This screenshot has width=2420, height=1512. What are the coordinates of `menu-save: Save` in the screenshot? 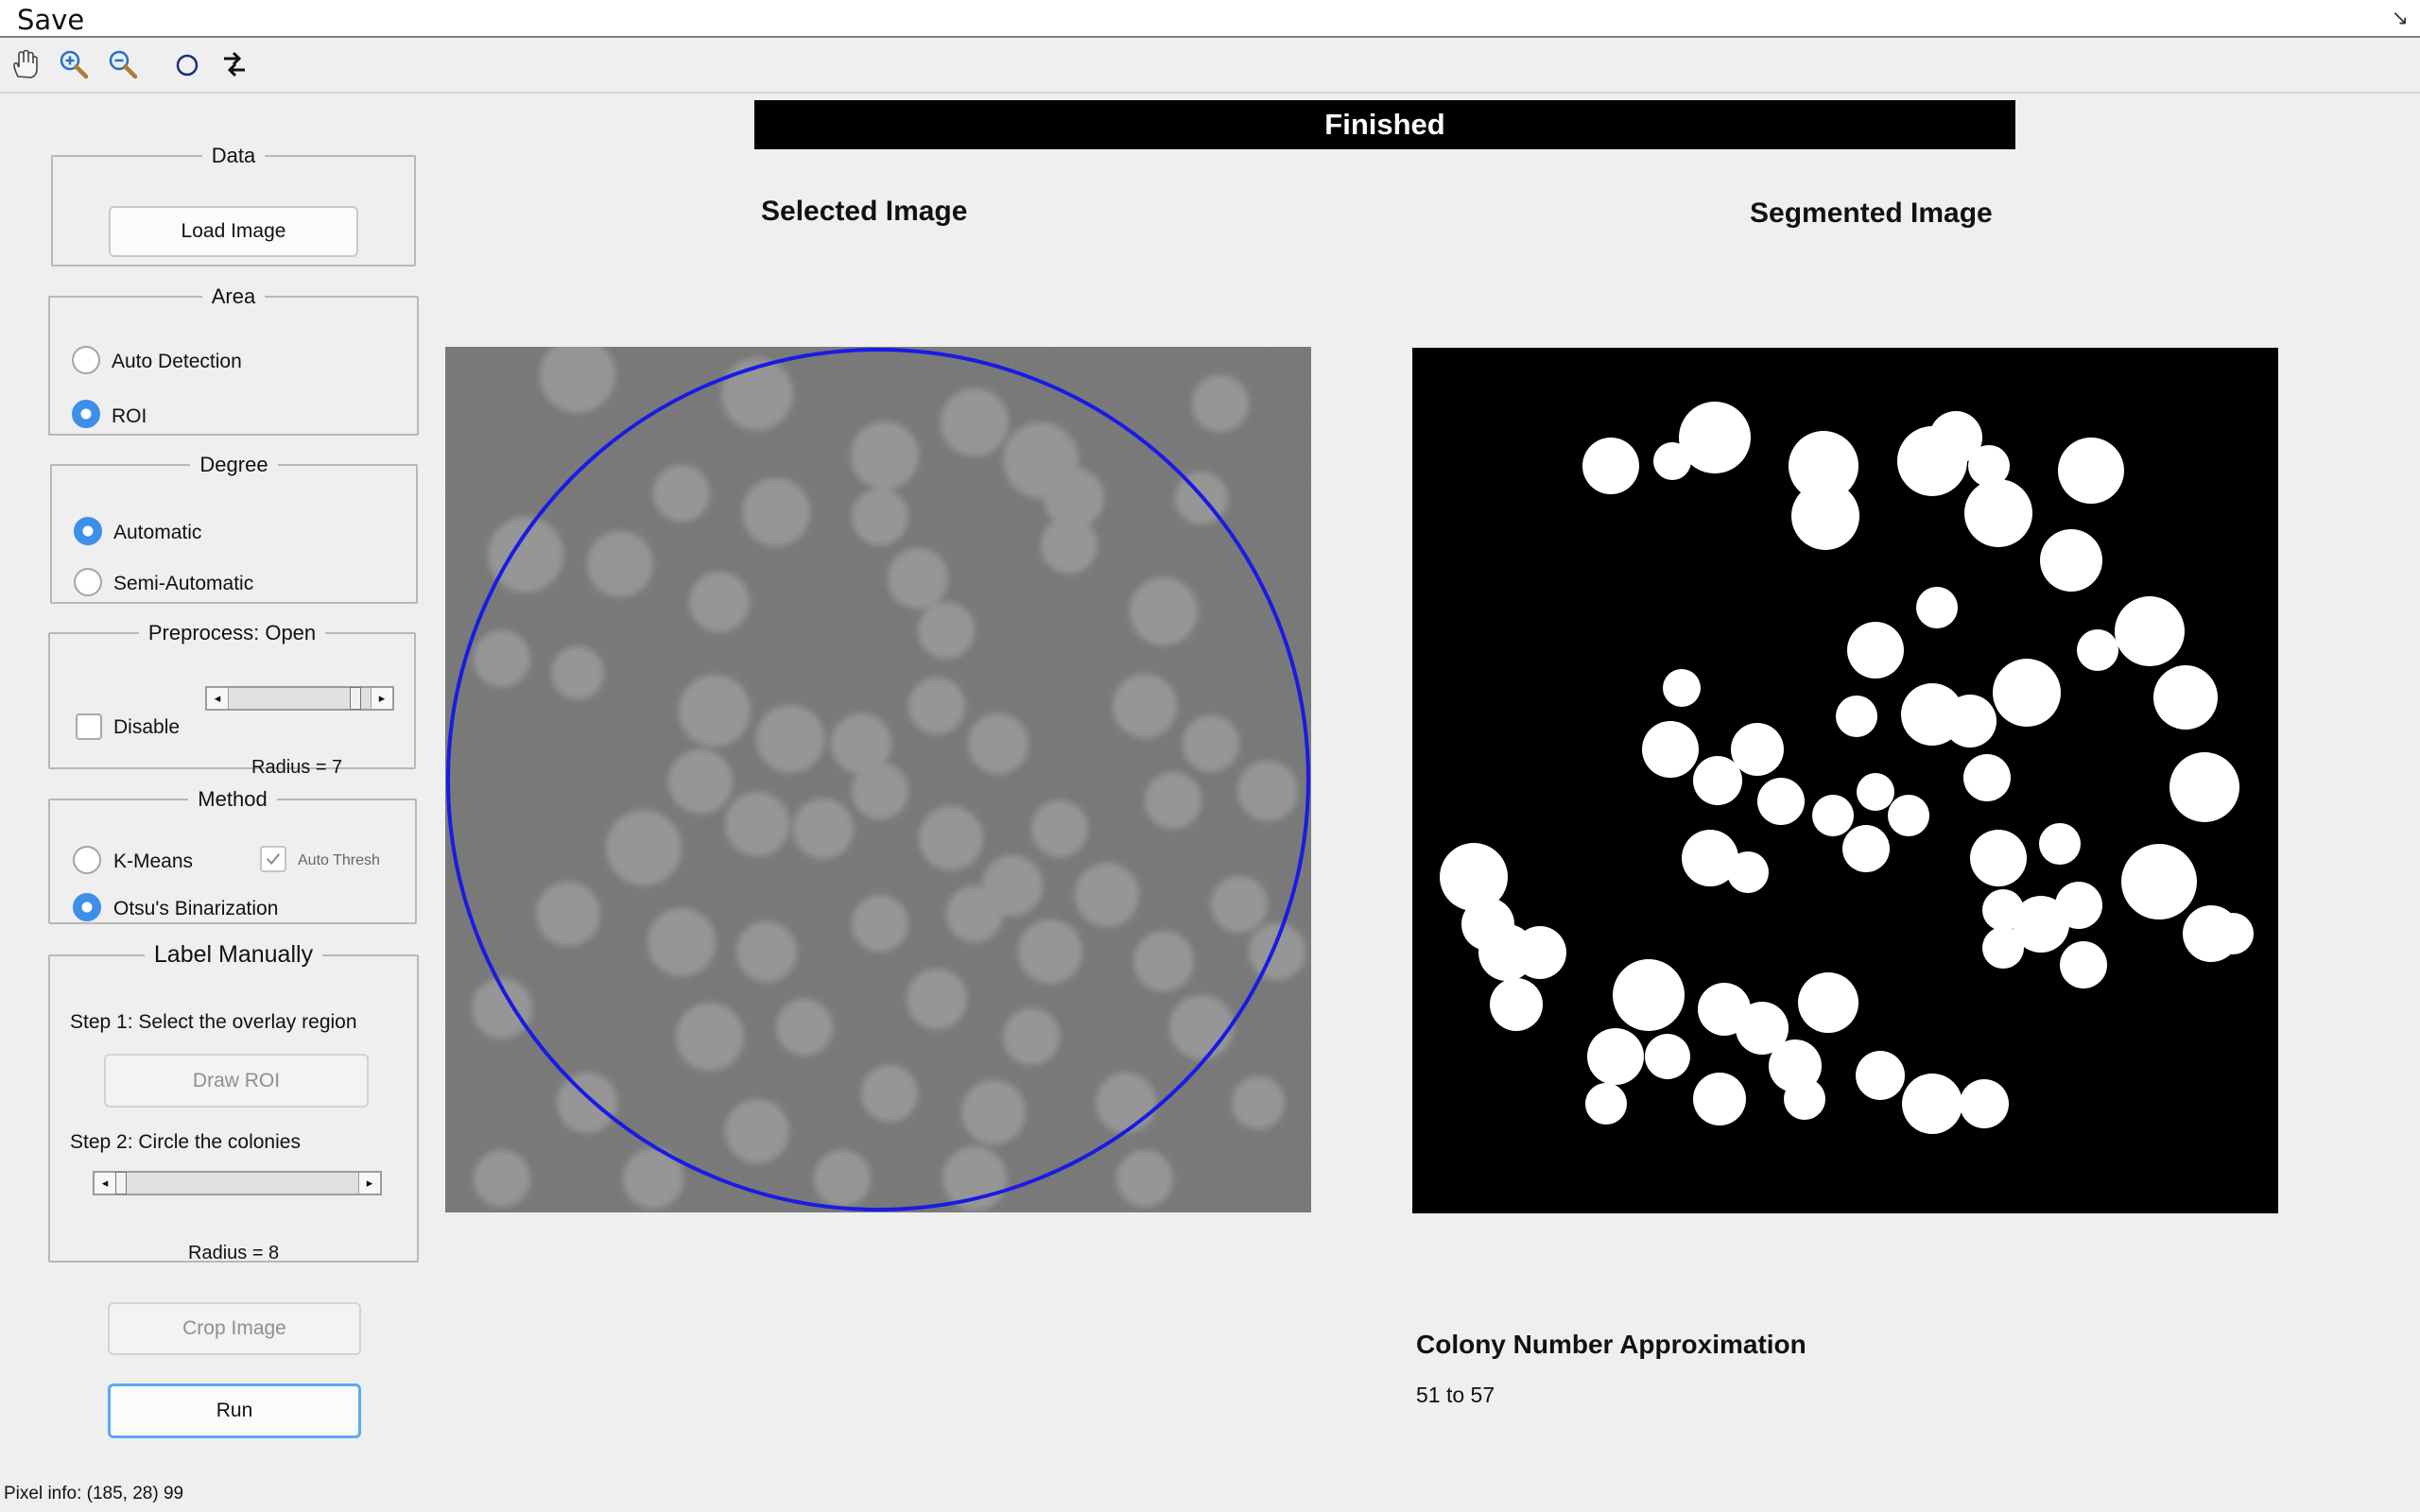 It's located at (50, 20).